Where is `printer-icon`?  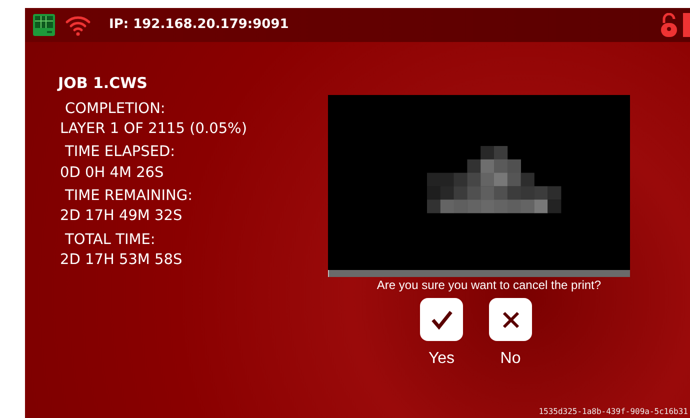 printer-icon is located at coordinates (44, 25).